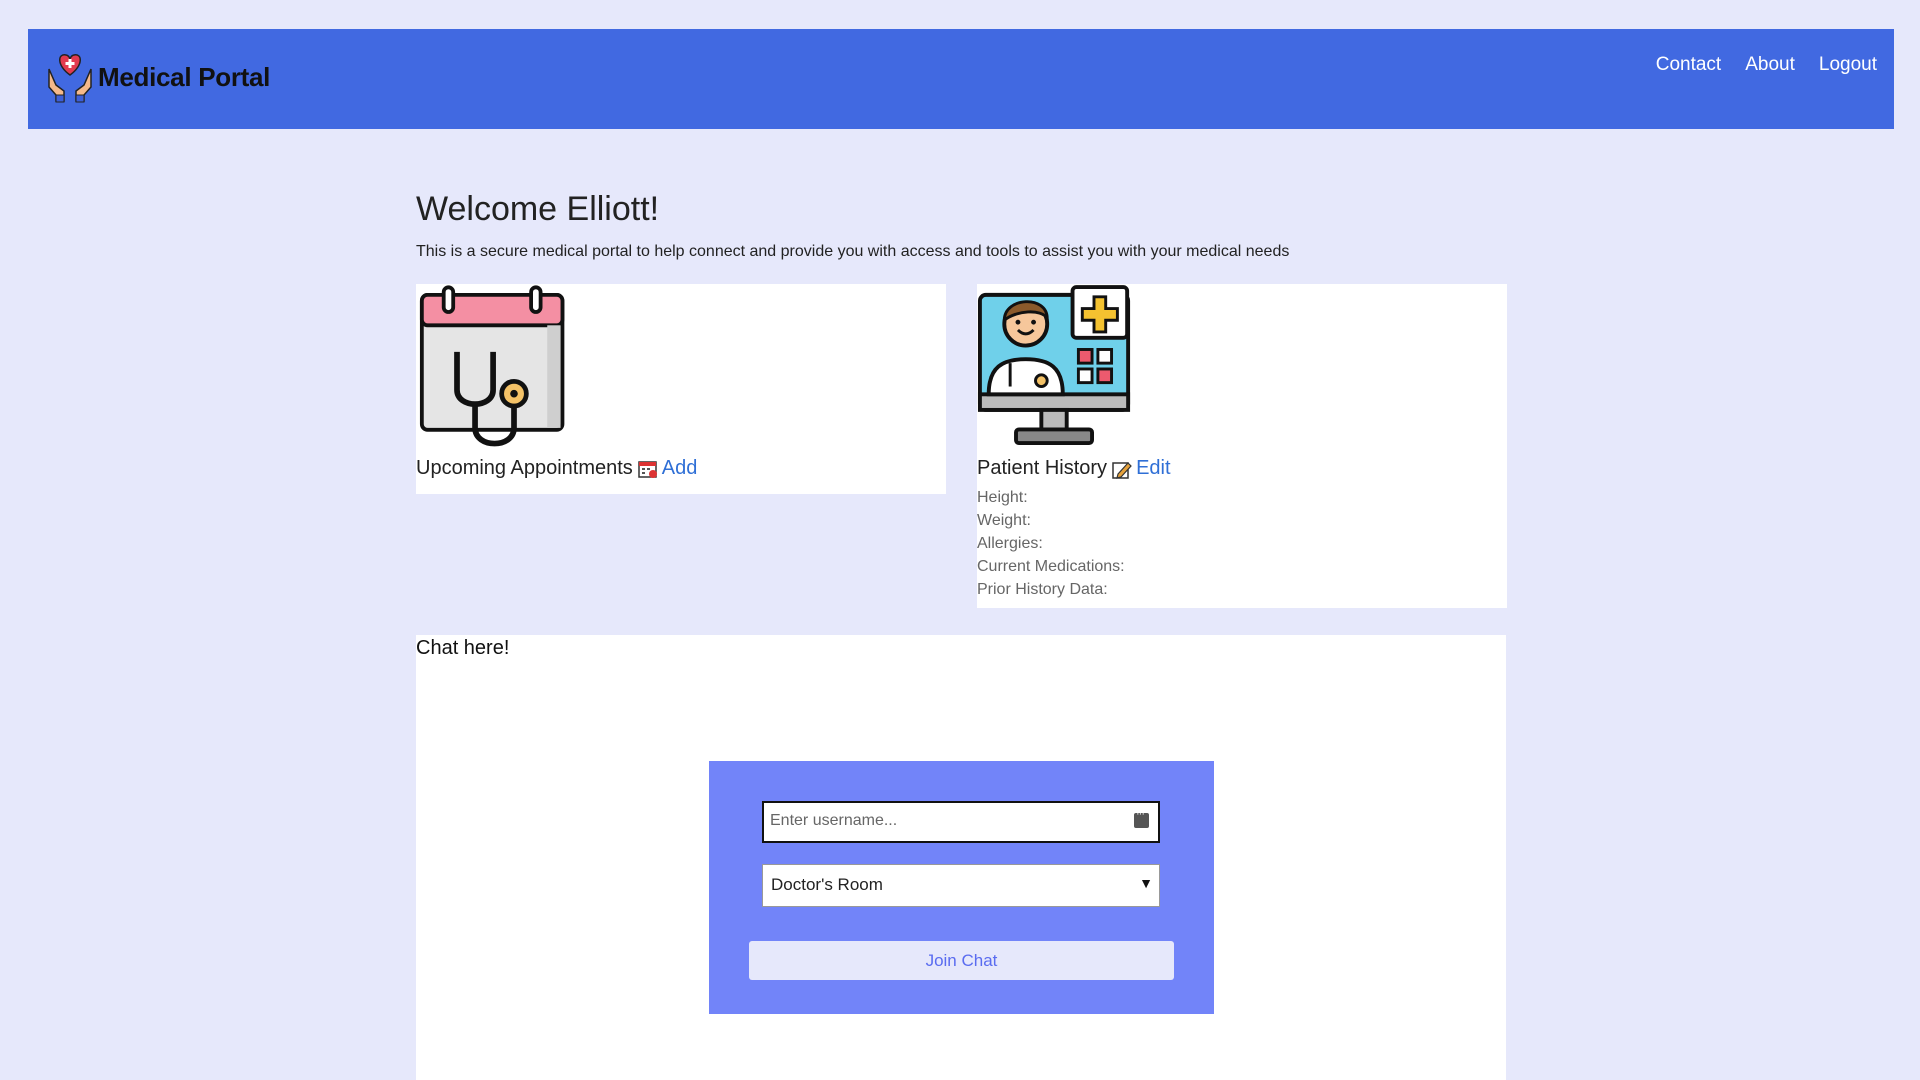  I want to click on nav-logout-link: Logout, so click(1848, 65).